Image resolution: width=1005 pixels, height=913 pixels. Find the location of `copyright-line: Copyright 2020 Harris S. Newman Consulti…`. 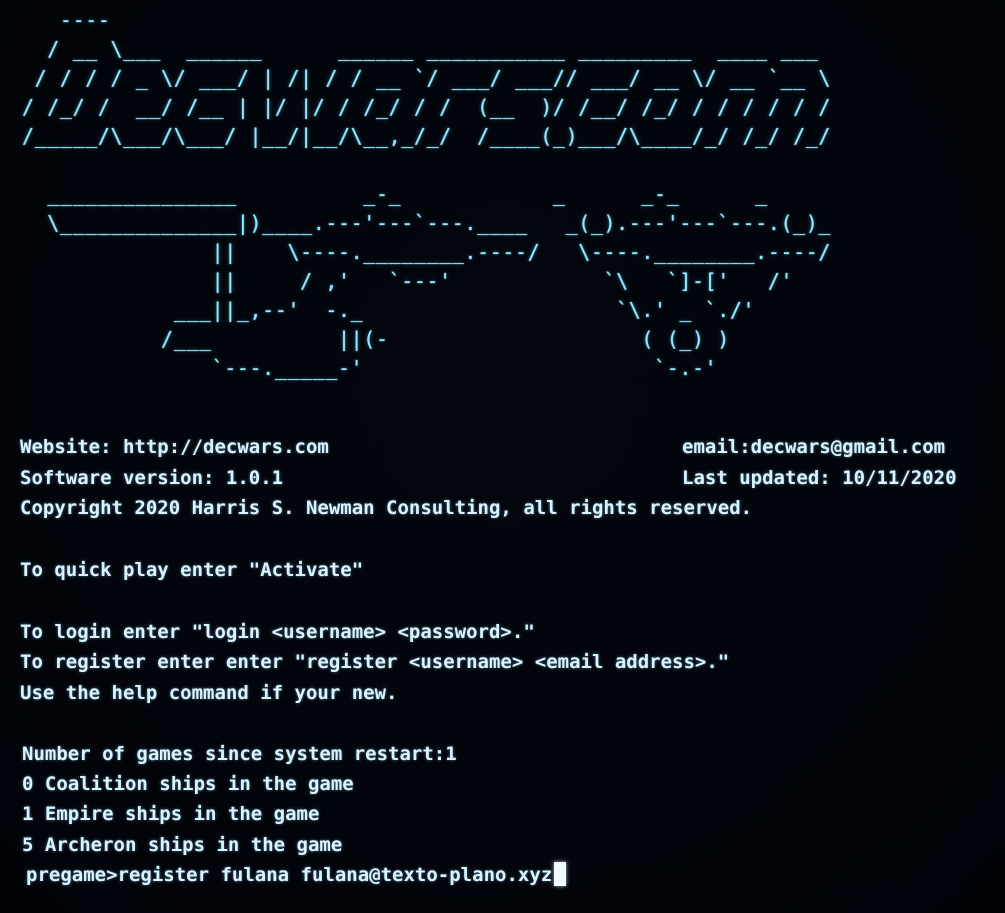

copyright-line: Copyright 2020 Harris S. Newman Consulti… is located at coordinates (386, 508).